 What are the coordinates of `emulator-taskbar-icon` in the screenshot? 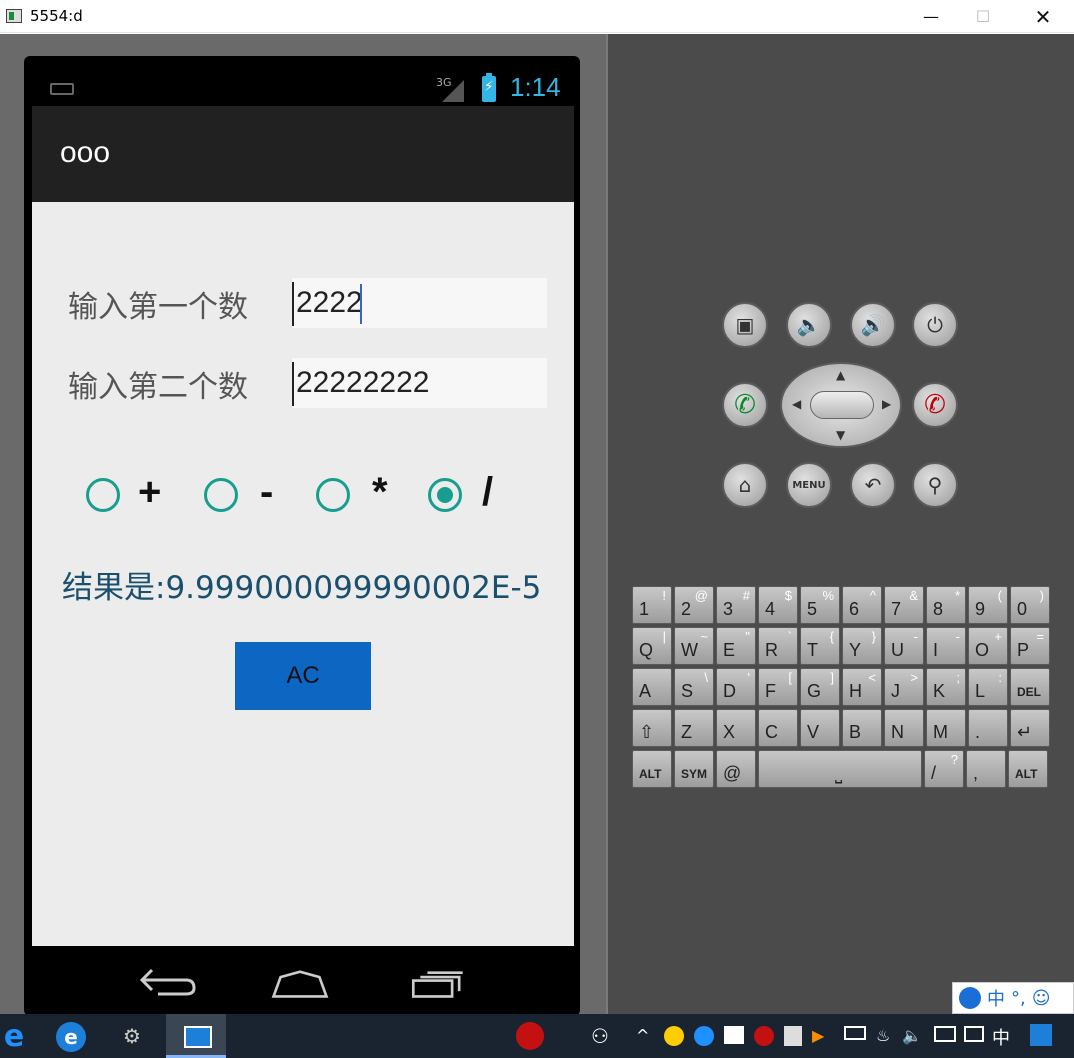 It's located at (196, 1036).